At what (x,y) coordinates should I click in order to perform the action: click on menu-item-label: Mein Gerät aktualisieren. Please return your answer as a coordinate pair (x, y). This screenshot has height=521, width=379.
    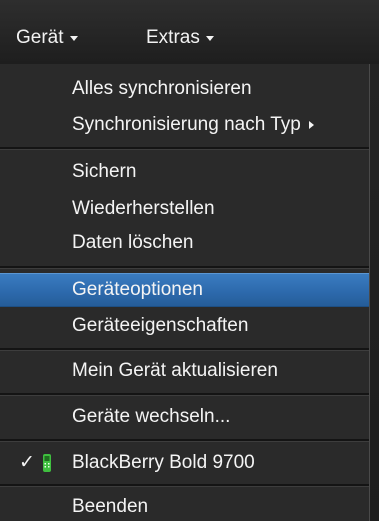
    Looking at the image, I should click on (175, 370).